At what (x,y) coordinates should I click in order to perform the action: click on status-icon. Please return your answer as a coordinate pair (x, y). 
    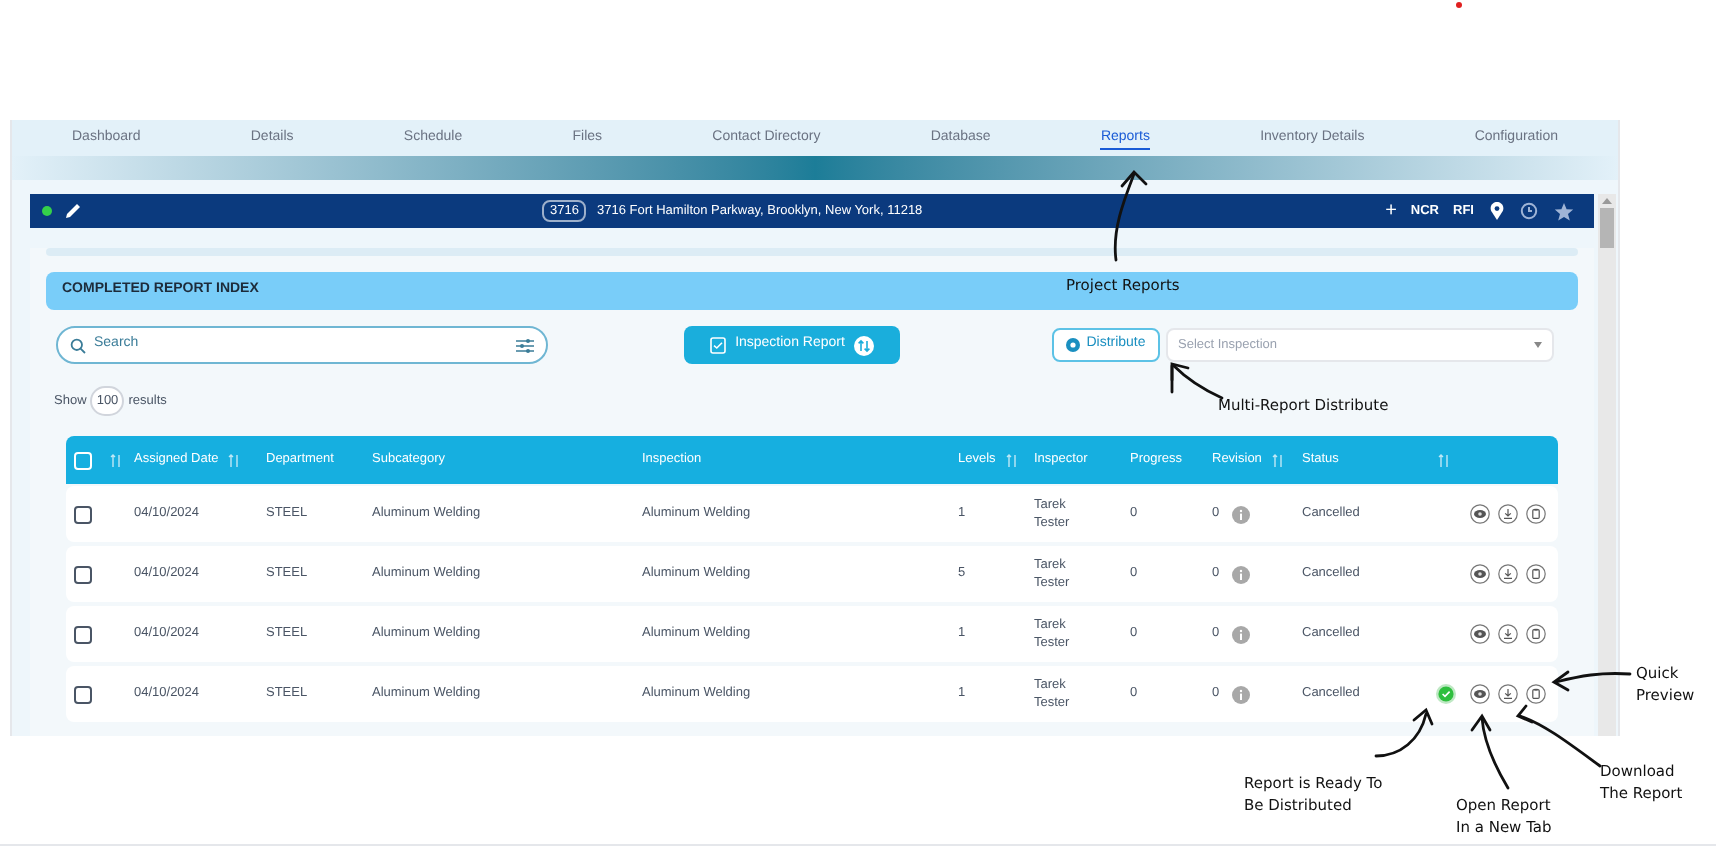
    Looking at the image, I should click on (47, 211).